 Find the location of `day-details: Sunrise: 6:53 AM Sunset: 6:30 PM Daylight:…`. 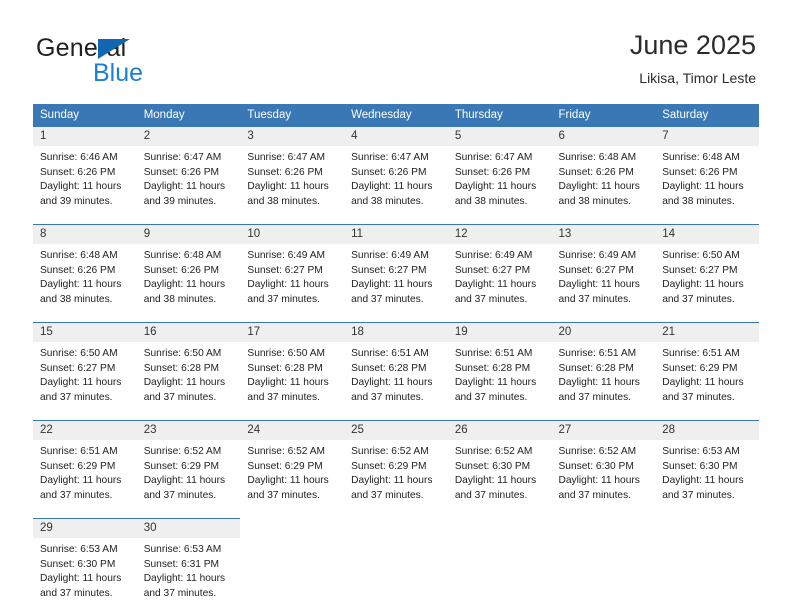

day-details: Sunrise: 6:53 AM Sunset: 6:30 PM Daylight:… is located at coordinates (707, 471).